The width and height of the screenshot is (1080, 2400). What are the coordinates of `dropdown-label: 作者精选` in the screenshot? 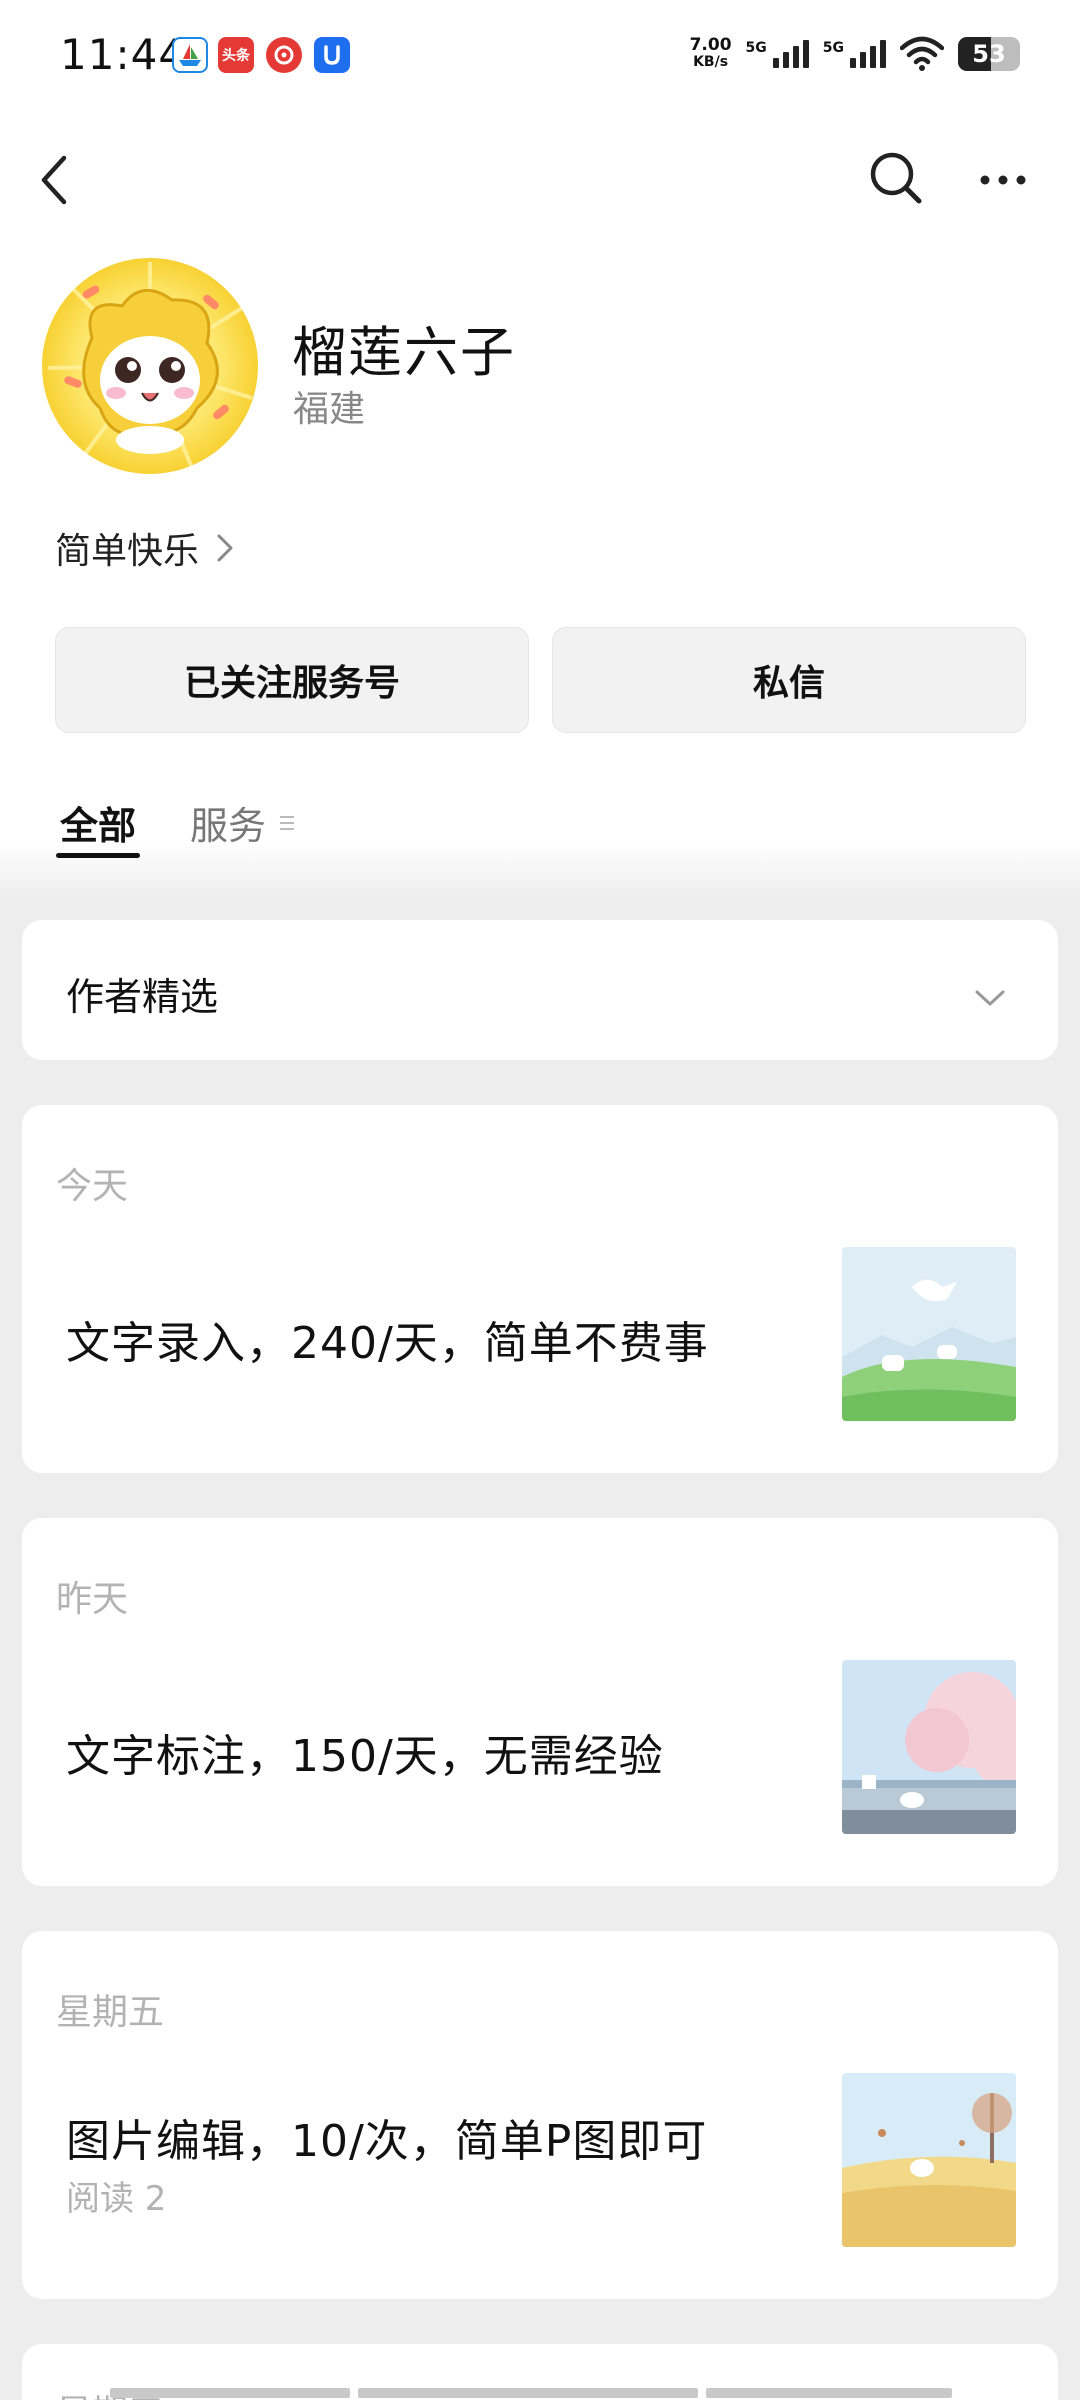 It's located at (142, 997).